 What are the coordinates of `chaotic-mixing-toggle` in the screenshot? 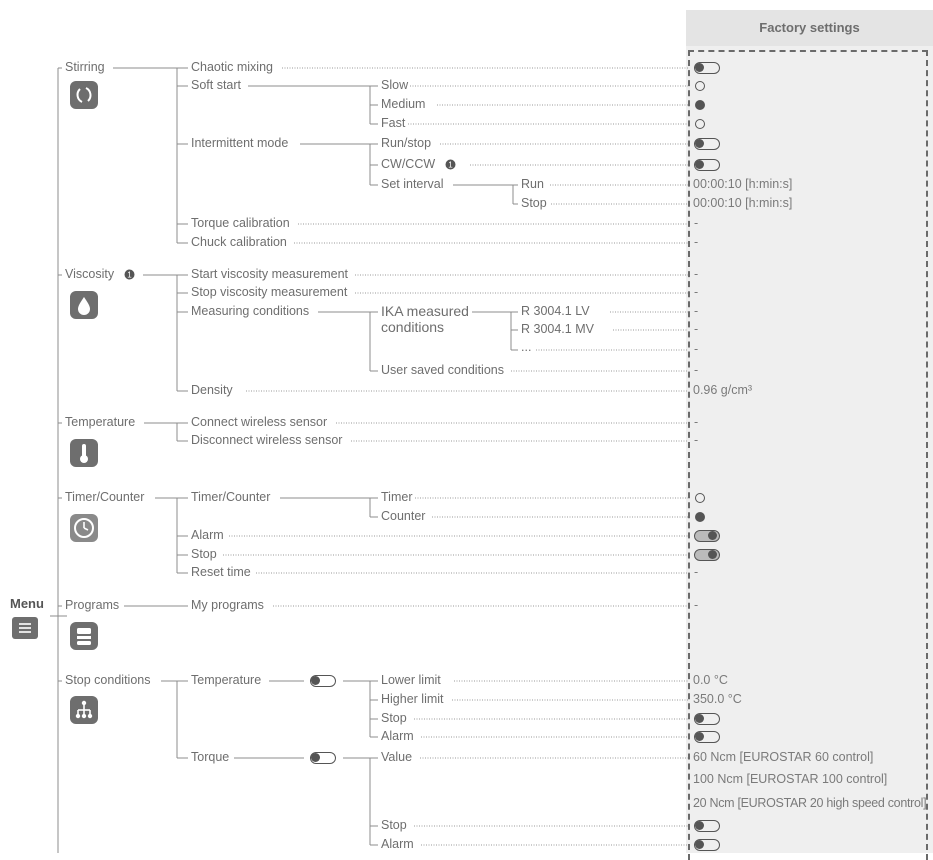 It's located at (707, 68).